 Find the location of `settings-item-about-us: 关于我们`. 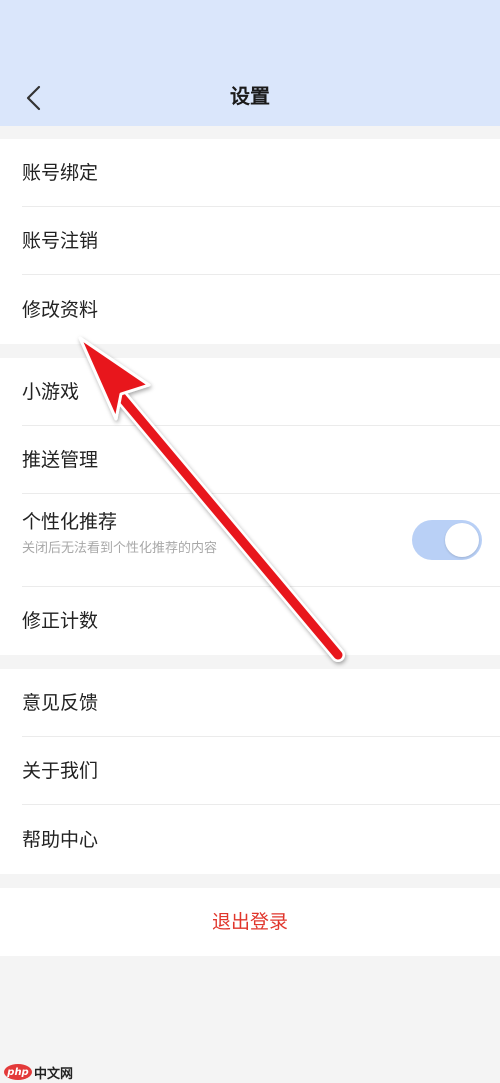

settings-item-about-us: 关于我们 is located at coordinates (250, 771).